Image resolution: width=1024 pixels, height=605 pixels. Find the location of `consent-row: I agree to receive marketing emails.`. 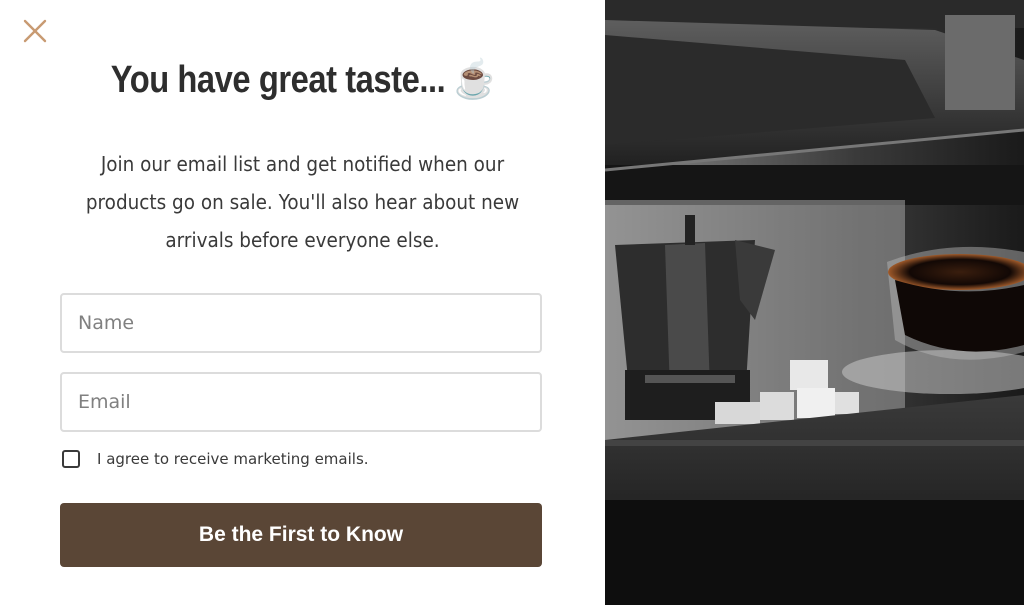

consent-row: I agree to receive marketing emails. is located at coordinates (215, 459).